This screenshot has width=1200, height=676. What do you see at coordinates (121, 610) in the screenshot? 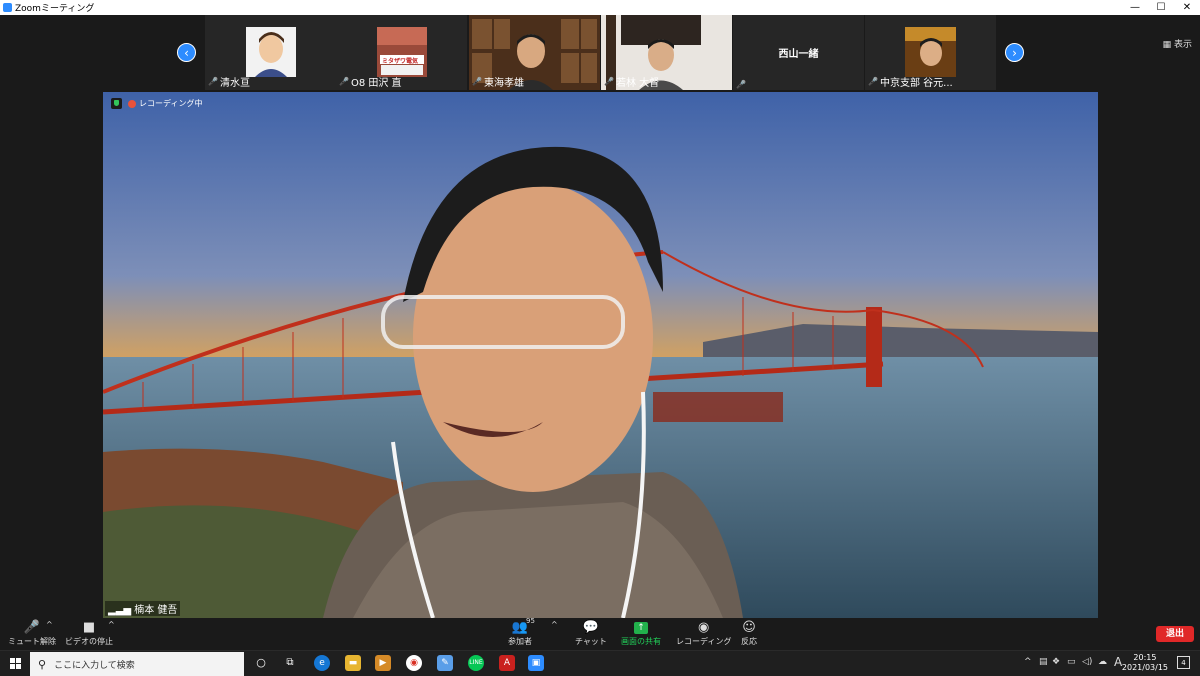
I see `signal-bars-icon: ▂▃▅` at bounding box center [121, 610].